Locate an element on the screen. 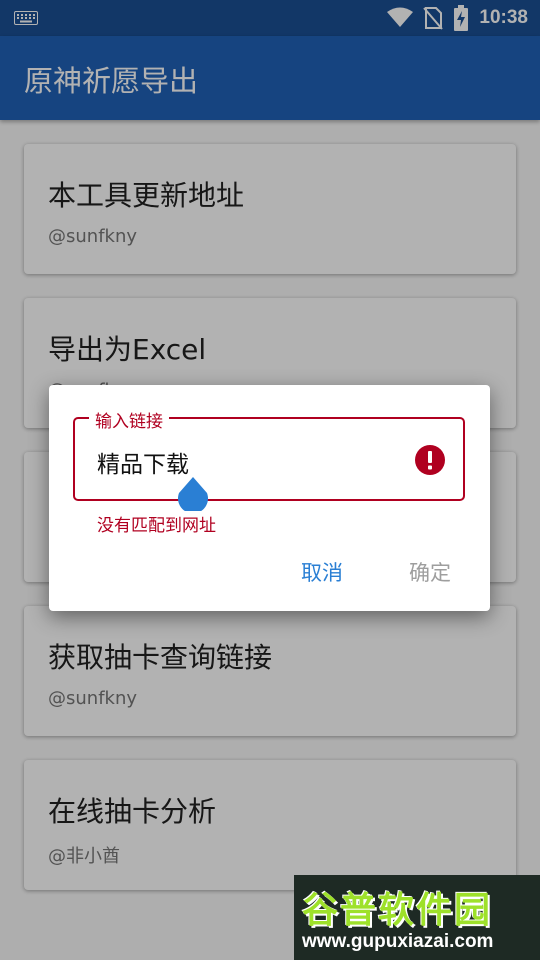 This screenshot has width=540, height=960. confirm-button: 确定 is located at coordinates (430, 573).